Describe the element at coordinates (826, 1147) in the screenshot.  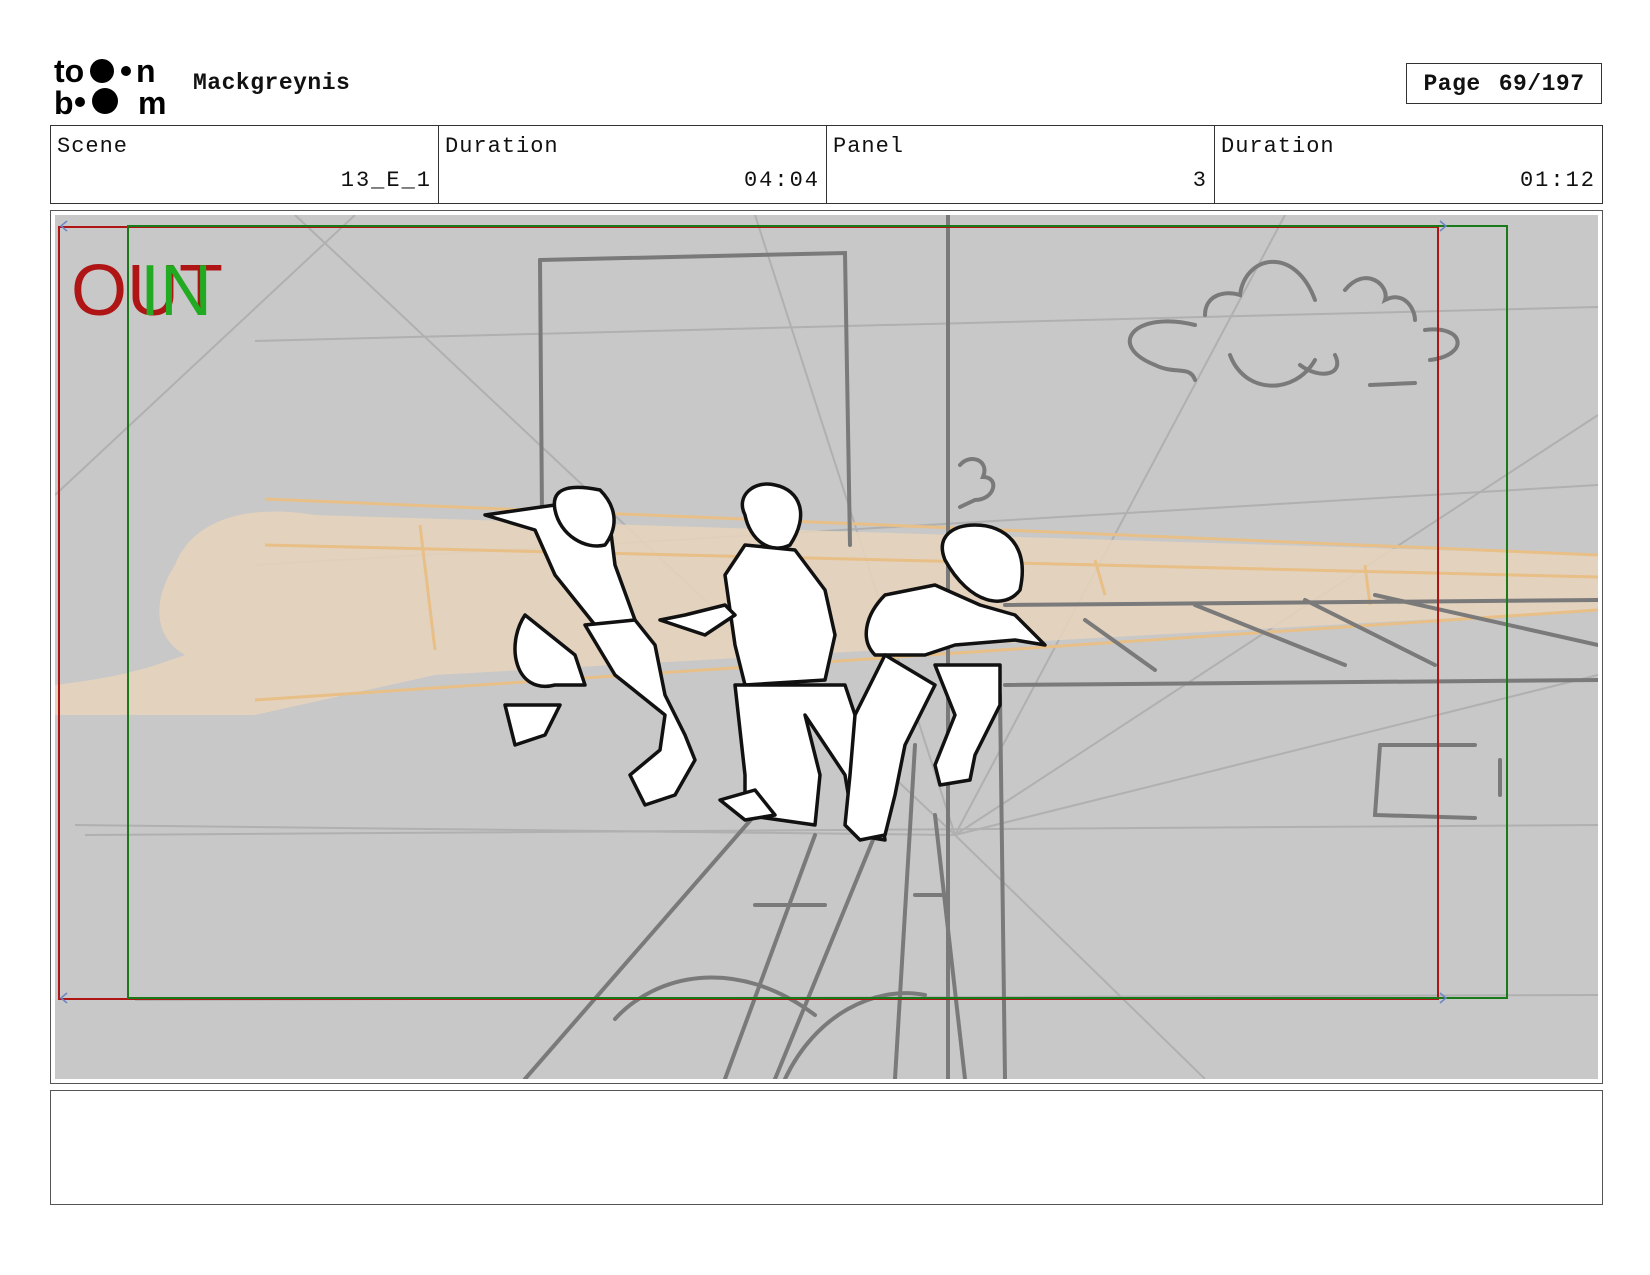
I see `panel-notes-box` at that location.